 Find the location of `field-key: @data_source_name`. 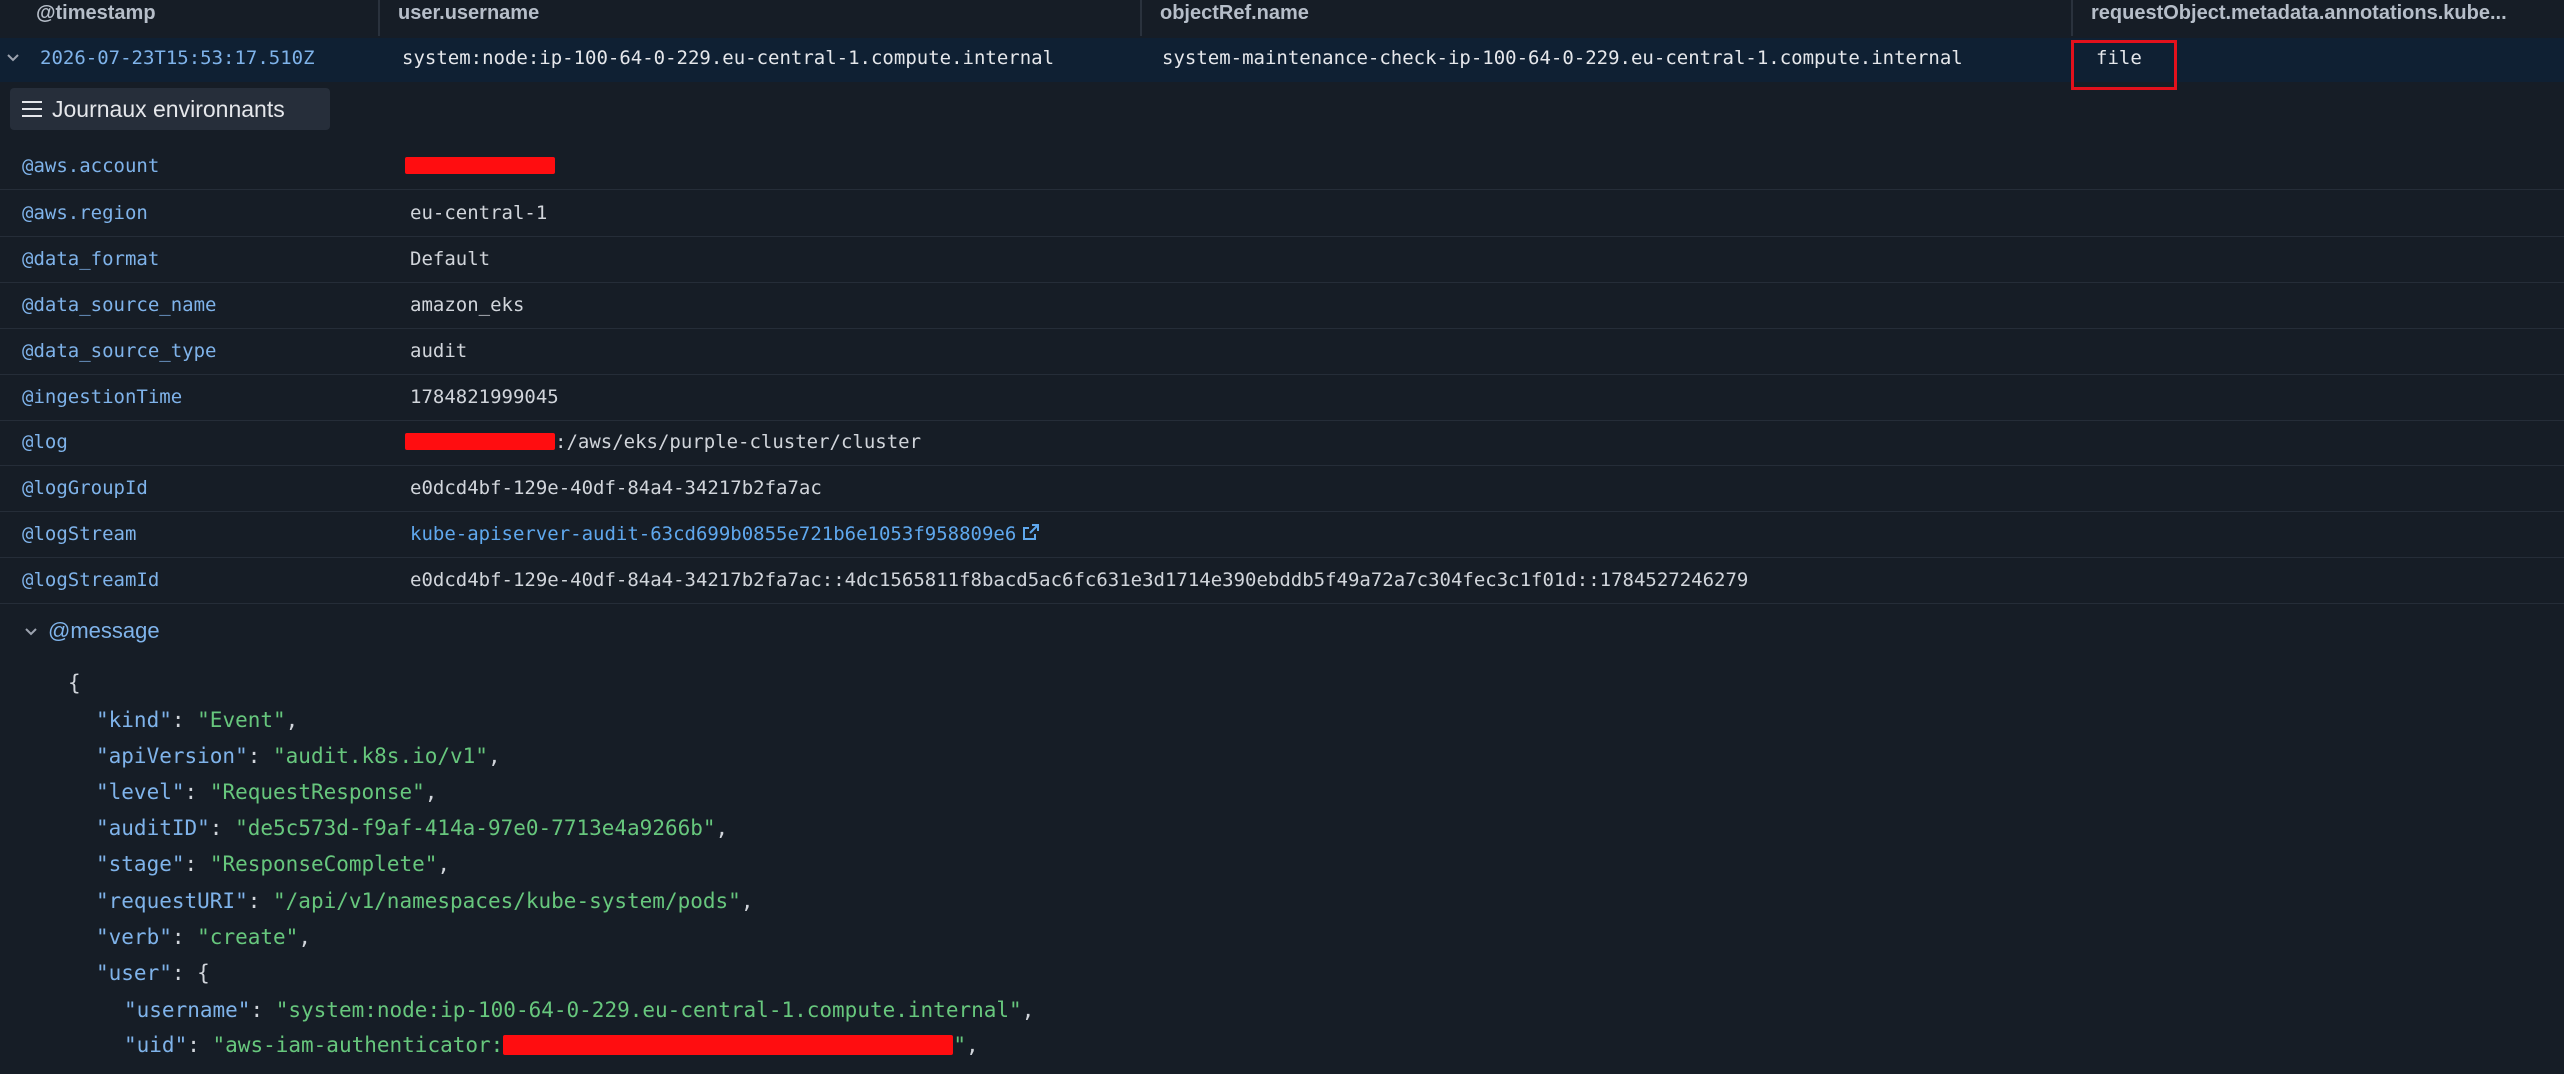

field-key: @data_source_name is located at coordinates (119, 305).